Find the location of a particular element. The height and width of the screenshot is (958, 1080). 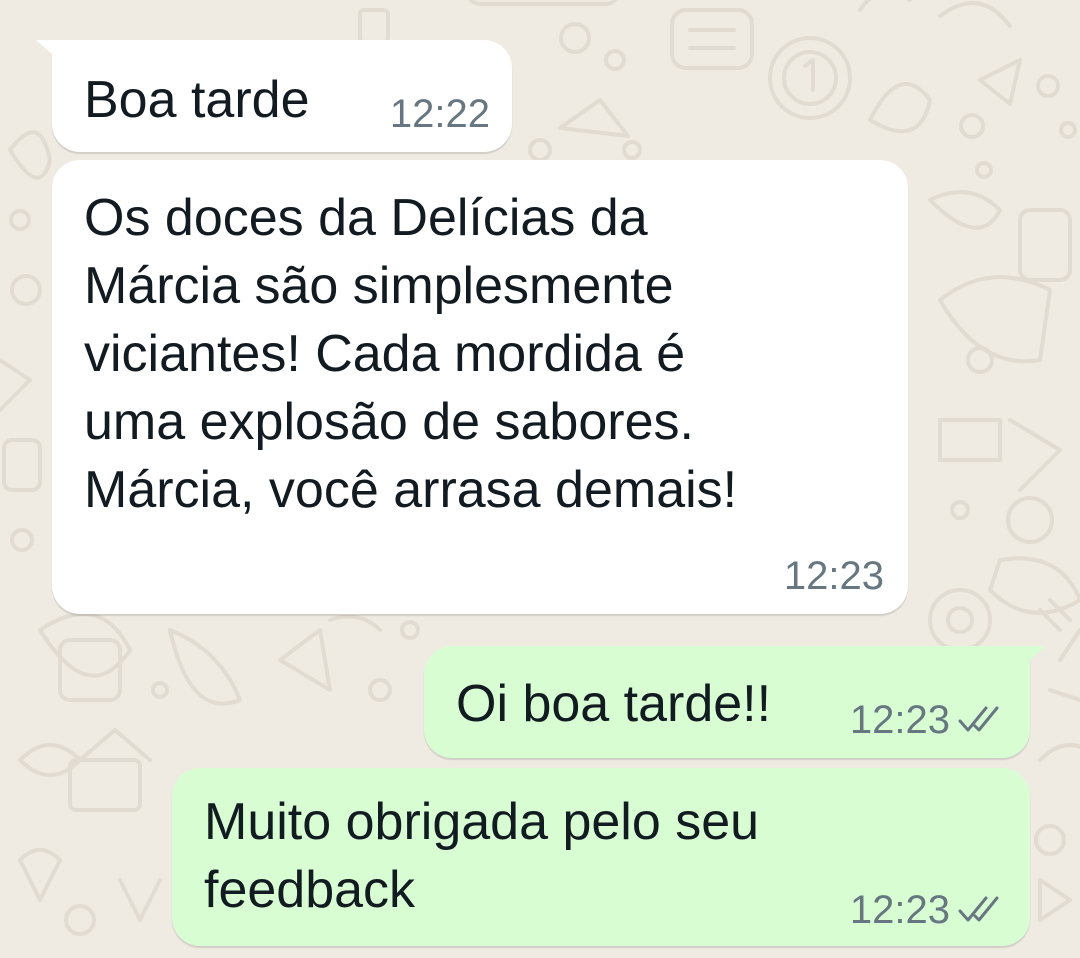

message-bubble-outgoing: Muito obrigada pelo seu feedback 12:23 is located at coordinates (601, 857).